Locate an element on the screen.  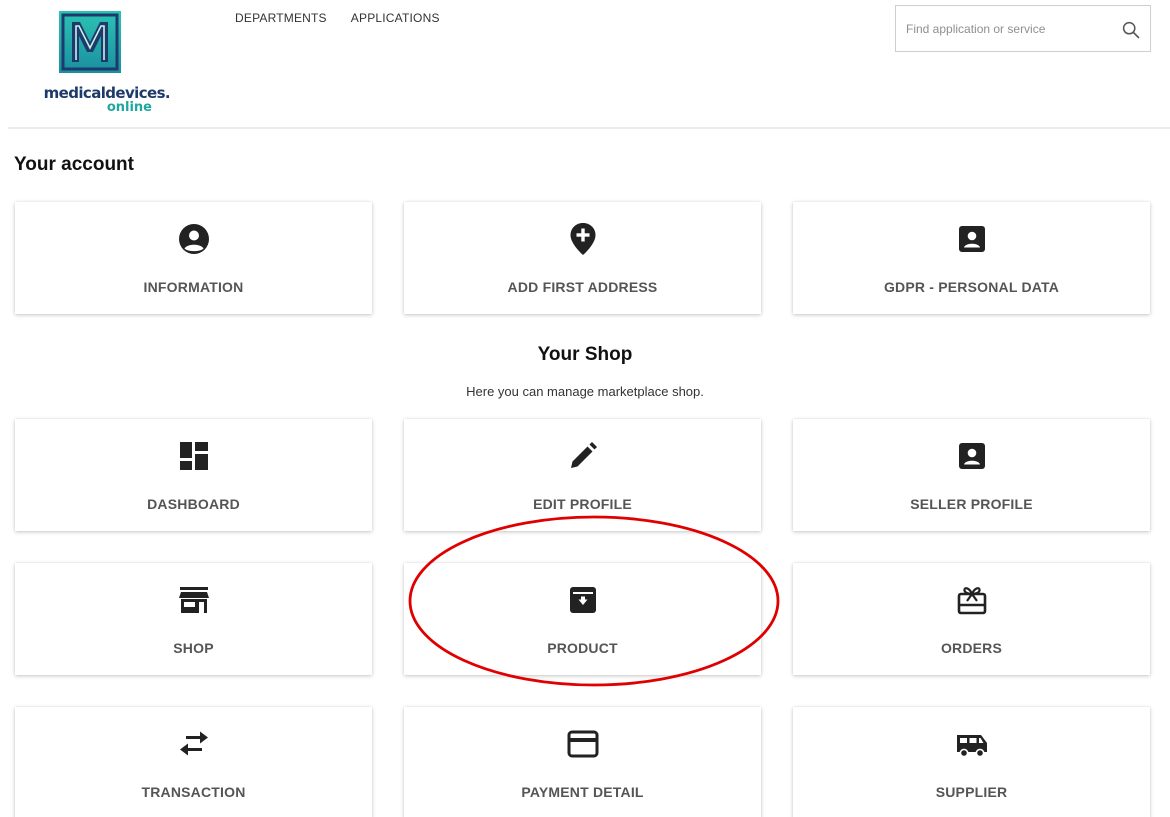
dashboard-icon is located at coordinates (193, 456).